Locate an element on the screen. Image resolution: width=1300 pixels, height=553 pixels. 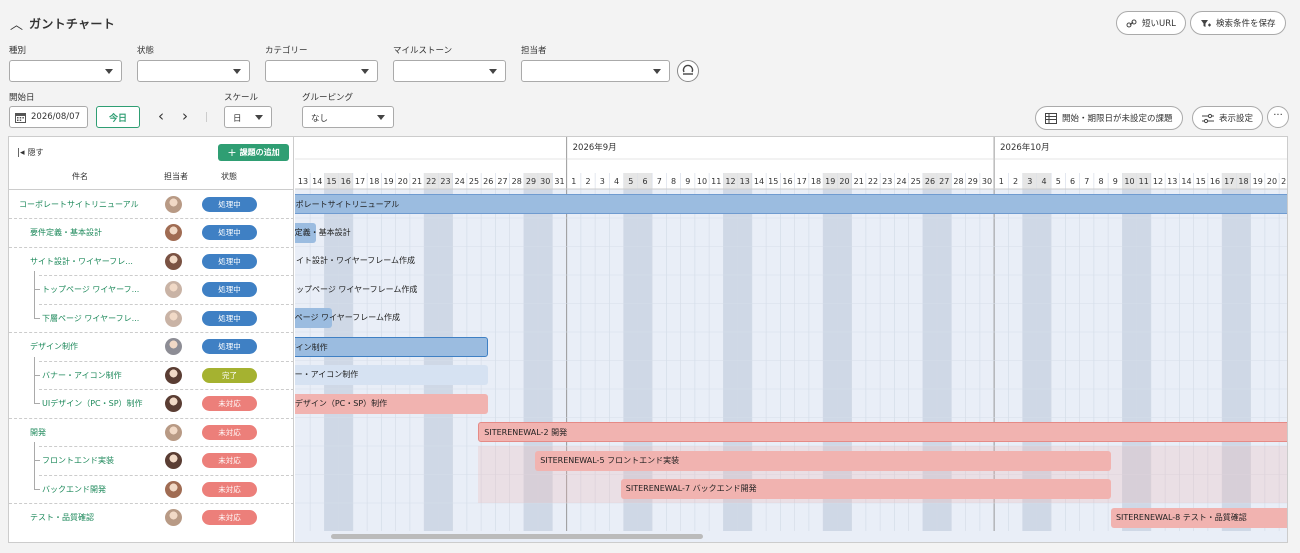
gantt-bar: イト設計・ワイヤーフレーム作成 is located at coordinates (355, 261).